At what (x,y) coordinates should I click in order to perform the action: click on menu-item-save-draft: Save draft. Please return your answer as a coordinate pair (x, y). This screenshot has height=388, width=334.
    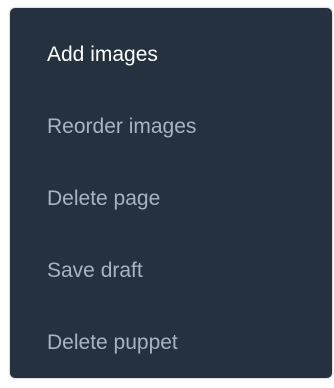
    Looking at the image, I should click on (95, 271).